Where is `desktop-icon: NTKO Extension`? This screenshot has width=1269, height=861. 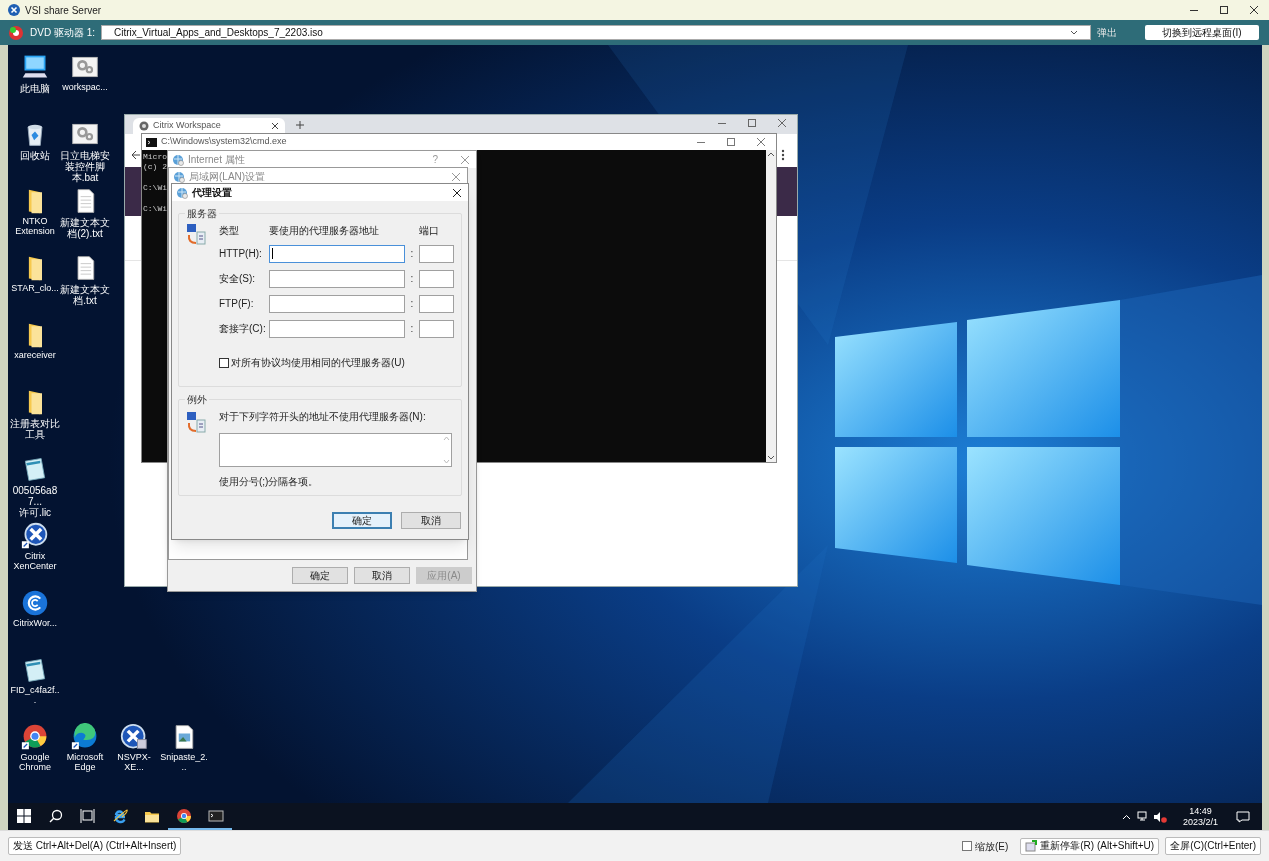 desktop-icon: NTKO Extension is located at coordinates (35, 212).